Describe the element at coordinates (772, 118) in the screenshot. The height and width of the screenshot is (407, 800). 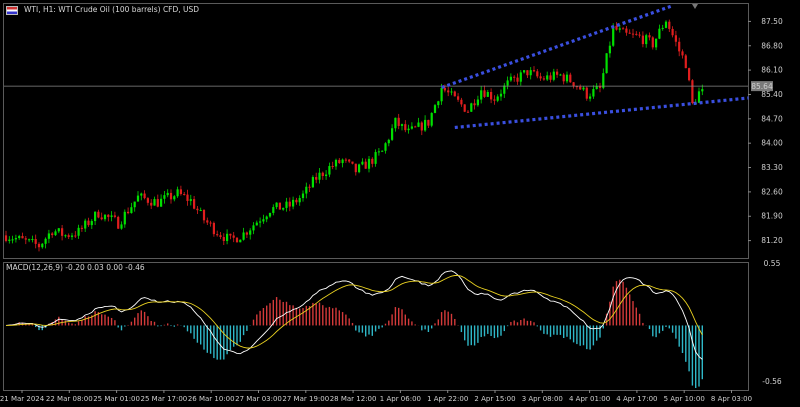
I see `price-axis-label: 84.70` at that location.